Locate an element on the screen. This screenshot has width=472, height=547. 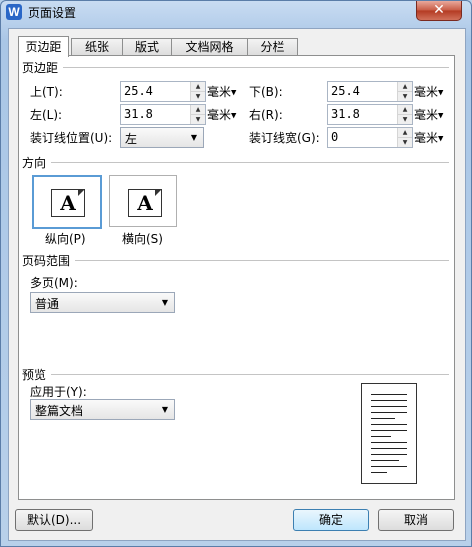
landscape-option: A is located at coordinates (143, 201).